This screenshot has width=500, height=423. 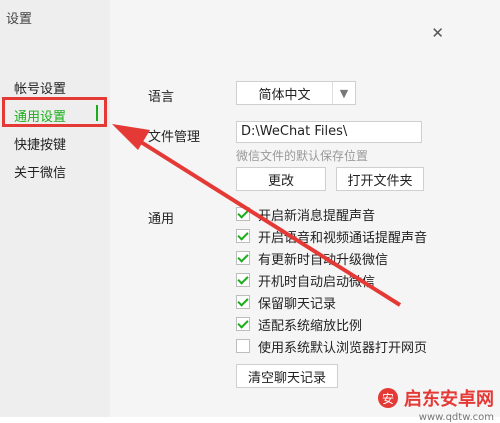 I want to click on annotation-highlight-box, so click(x=54, y=112).